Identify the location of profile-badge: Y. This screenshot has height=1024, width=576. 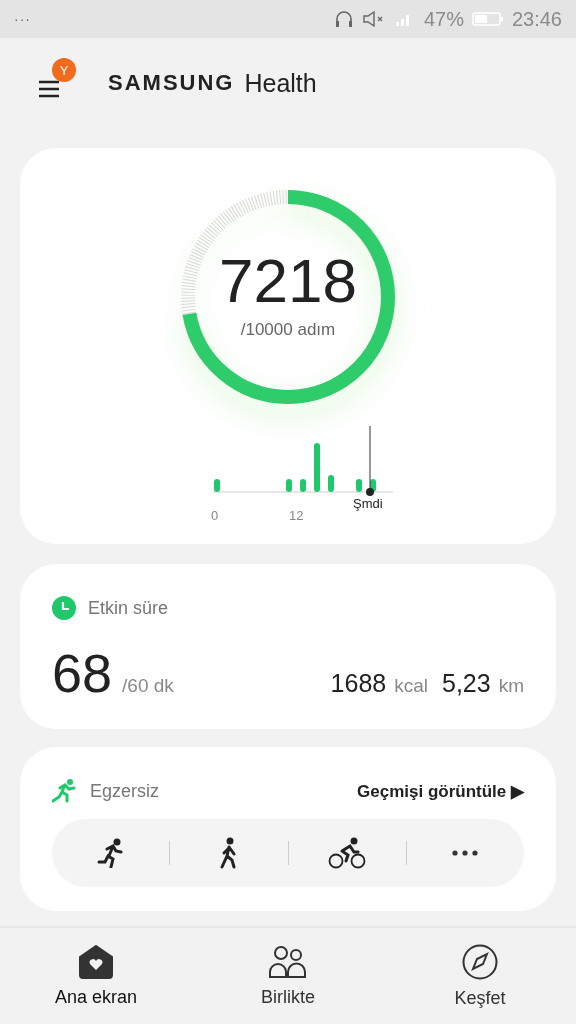
(64, 70).